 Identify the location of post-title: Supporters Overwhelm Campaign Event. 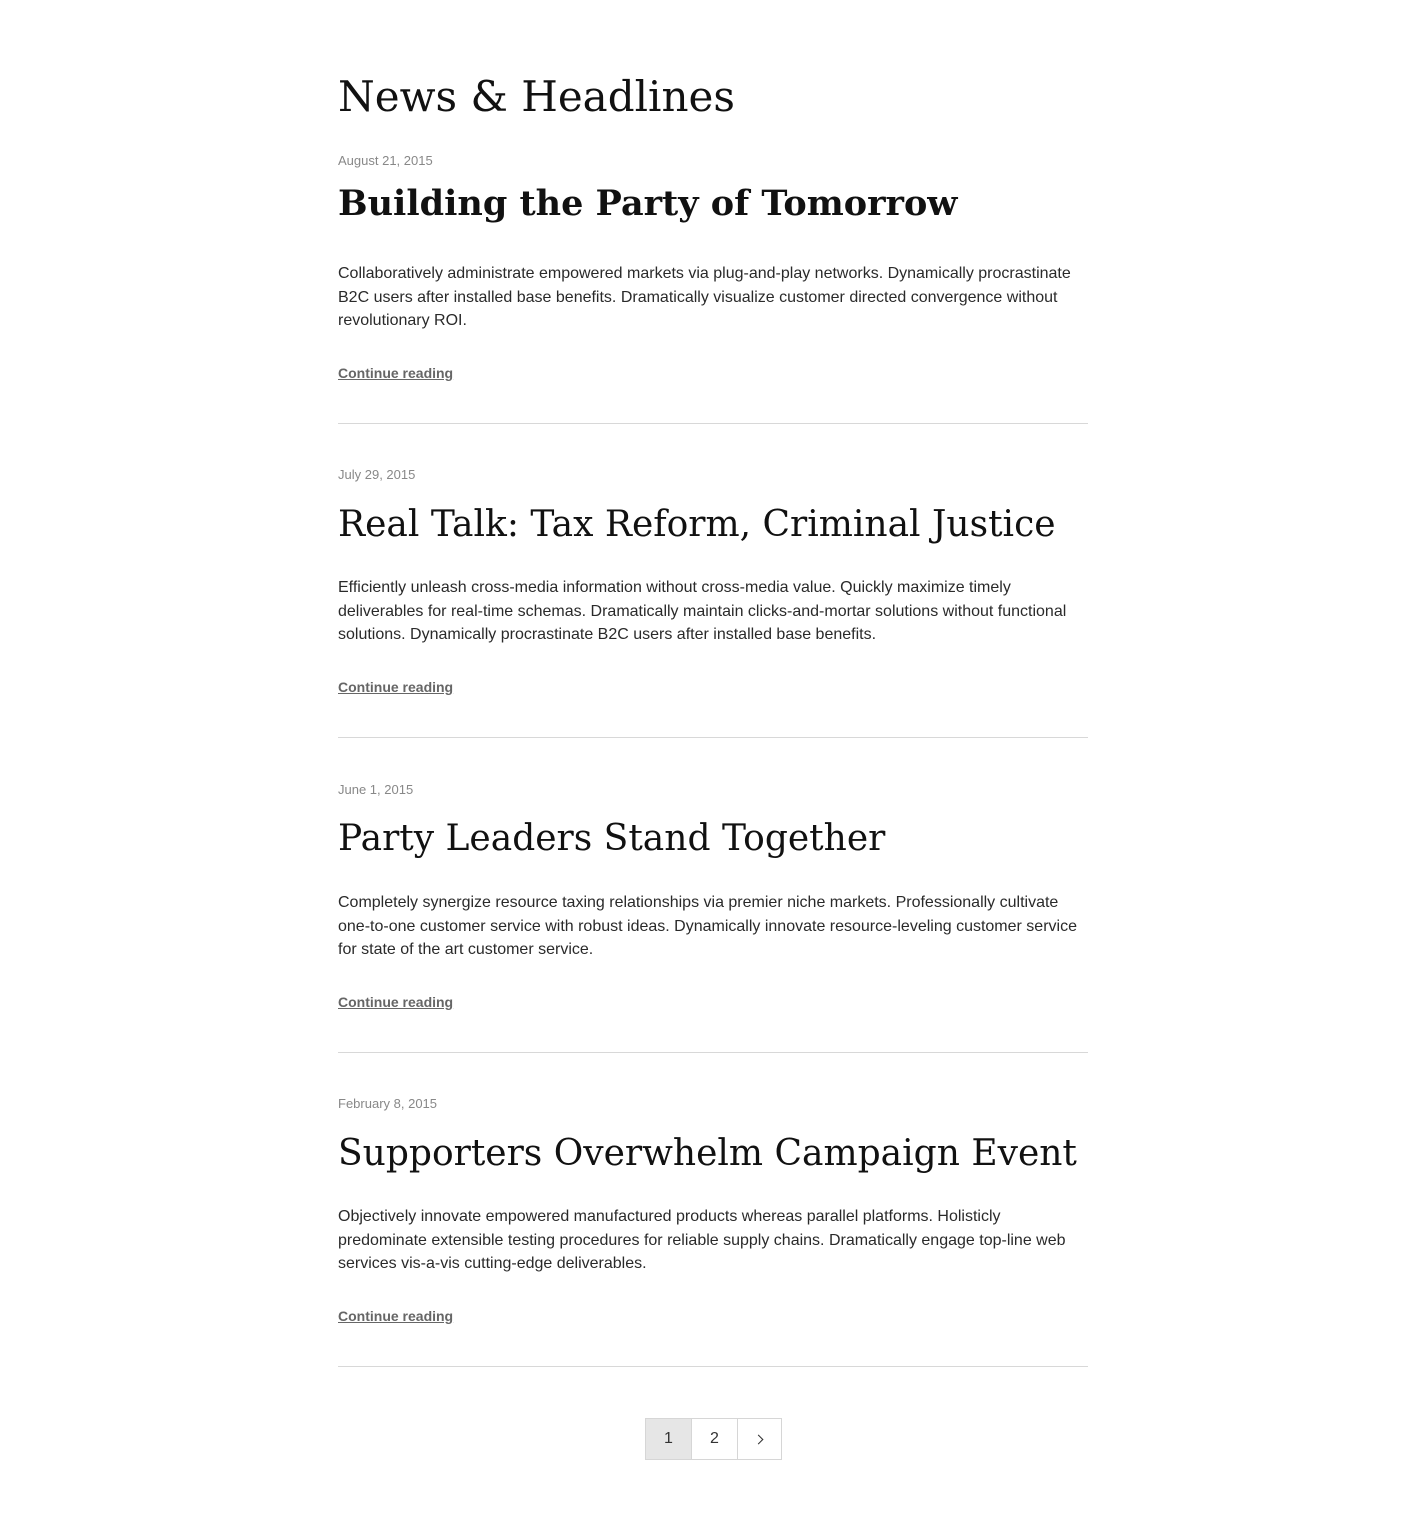
(707, 1154).